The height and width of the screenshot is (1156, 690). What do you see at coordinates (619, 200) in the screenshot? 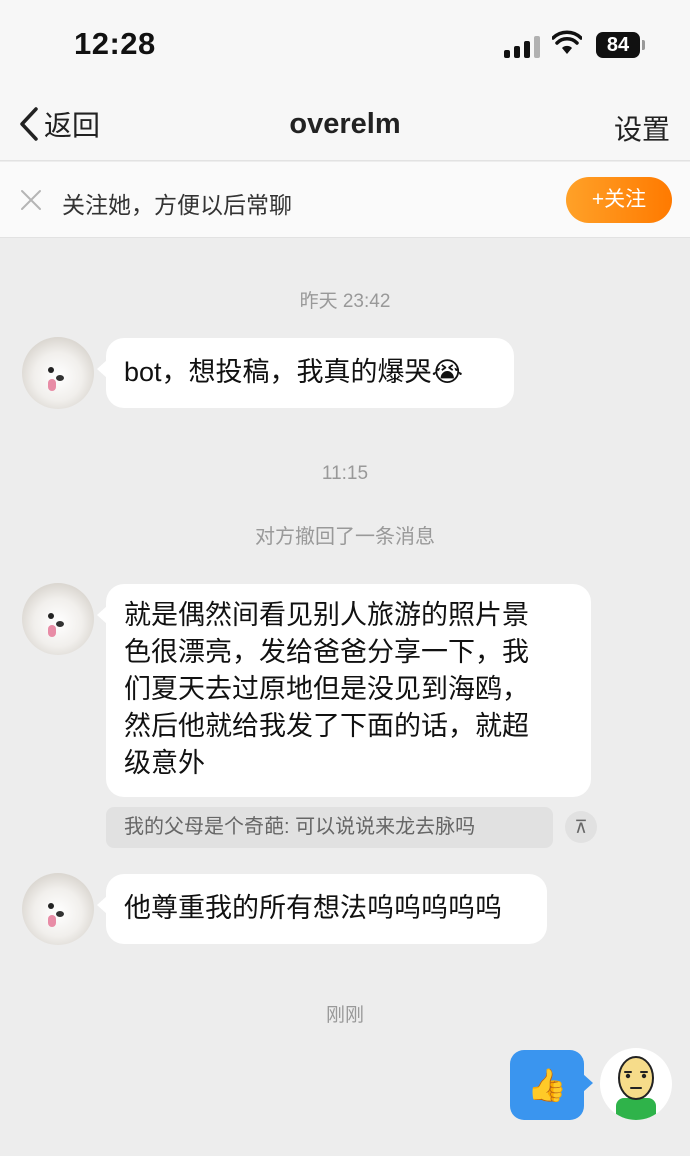
I see `follow-button: +关注` at bounding box center [619, 200].